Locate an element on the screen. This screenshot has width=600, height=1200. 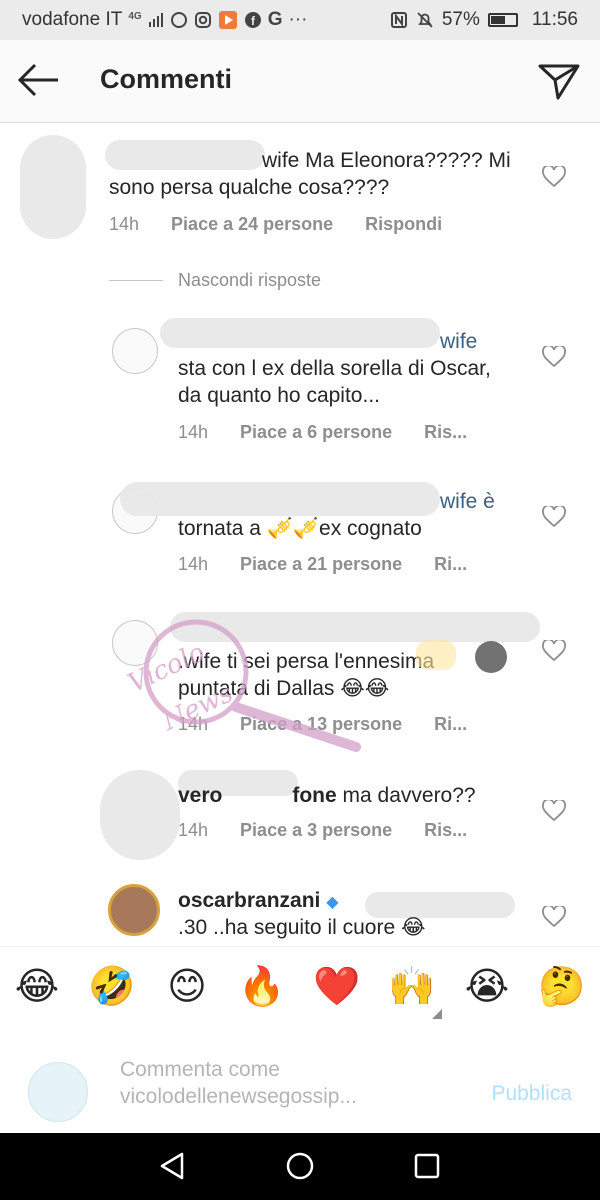
emoji-reactions-bar: 😂 🤣 😊 🔥 ❤️ 🙌 😭 🤔 is located at coordinates (300, 988).